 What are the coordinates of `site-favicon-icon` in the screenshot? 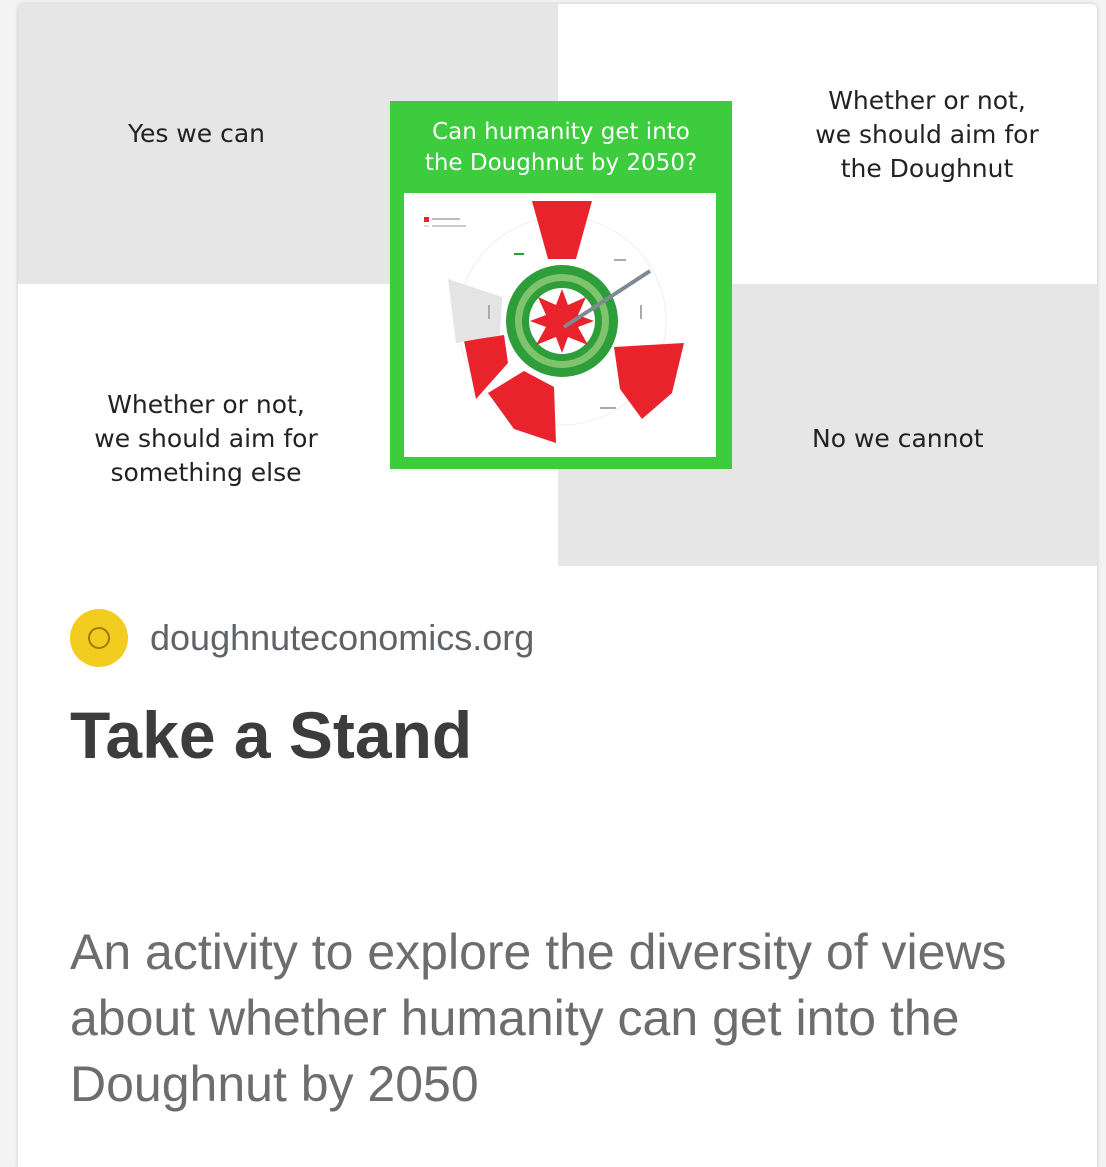 It's located at (99, 638).